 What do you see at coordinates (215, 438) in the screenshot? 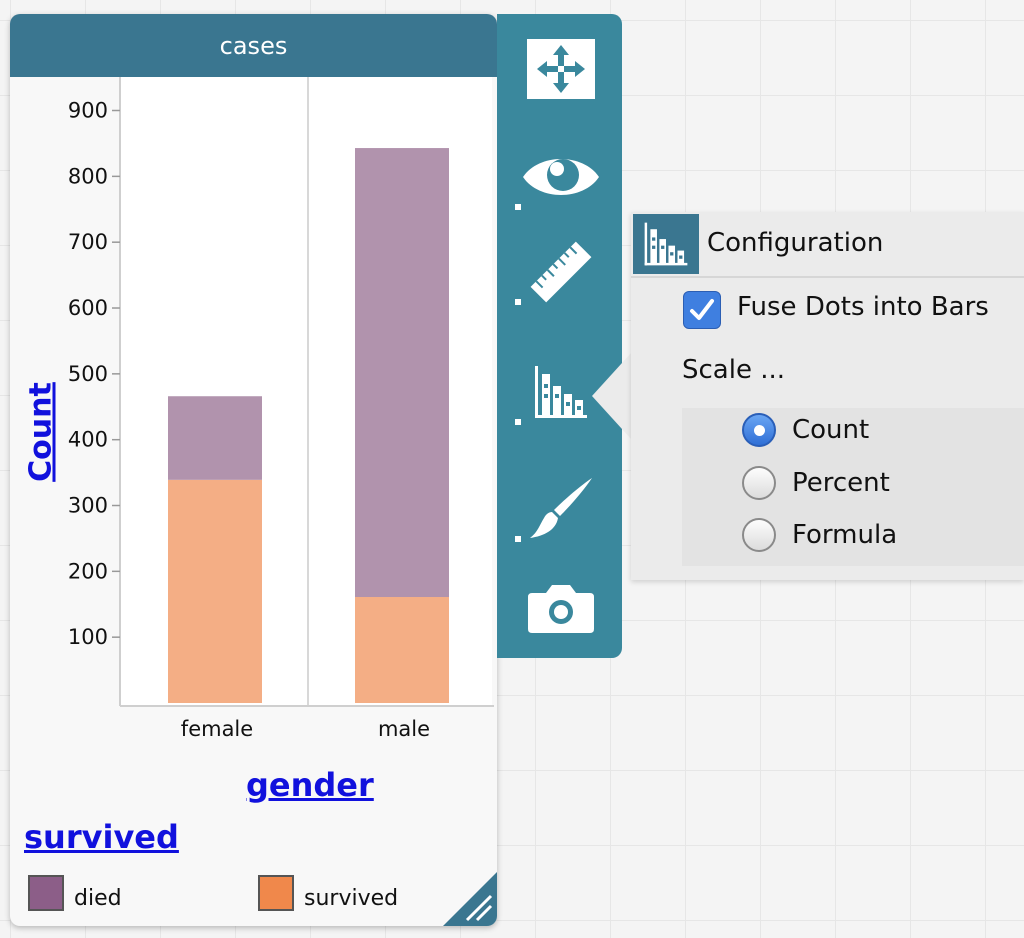
I see `bar-female-died` at bounding box center [215, 438].